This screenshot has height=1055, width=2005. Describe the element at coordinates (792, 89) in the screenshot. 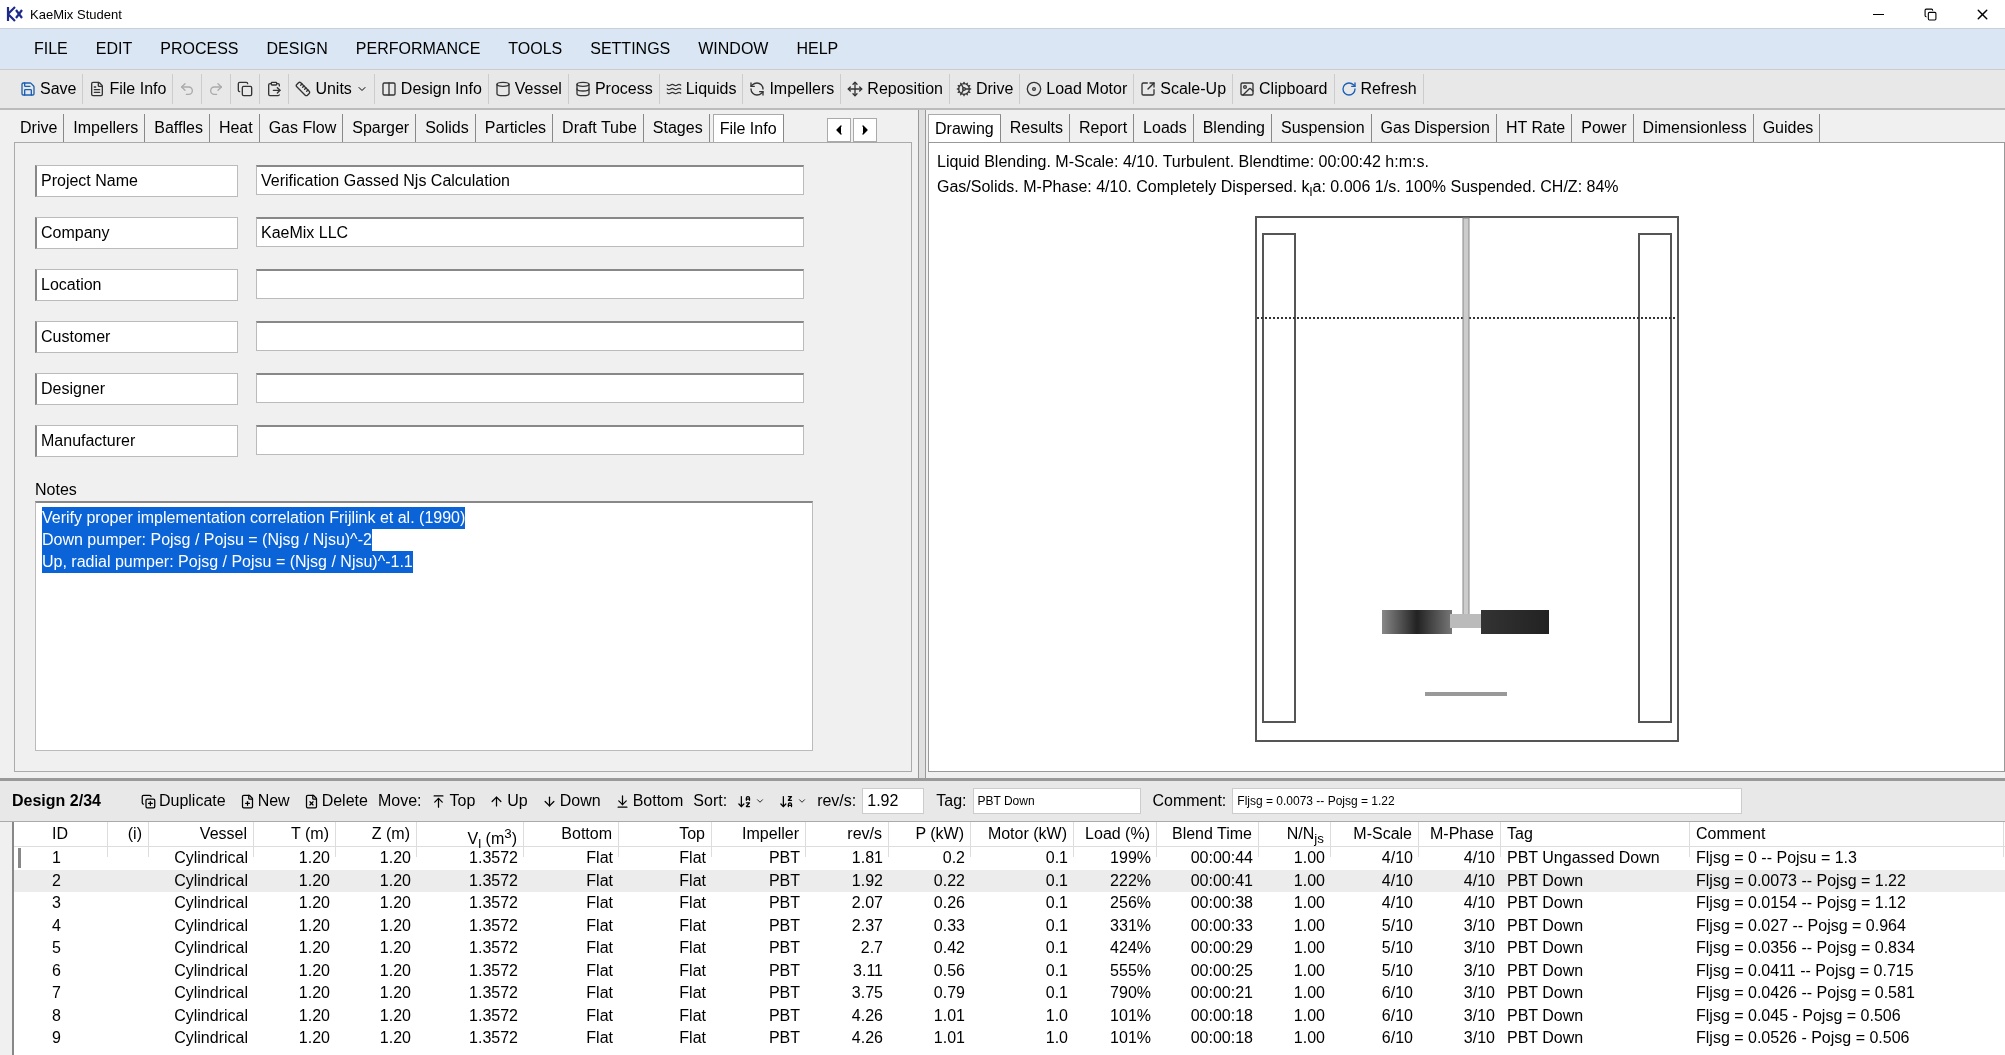

I see `toolbar-button: Impellers` at that location.